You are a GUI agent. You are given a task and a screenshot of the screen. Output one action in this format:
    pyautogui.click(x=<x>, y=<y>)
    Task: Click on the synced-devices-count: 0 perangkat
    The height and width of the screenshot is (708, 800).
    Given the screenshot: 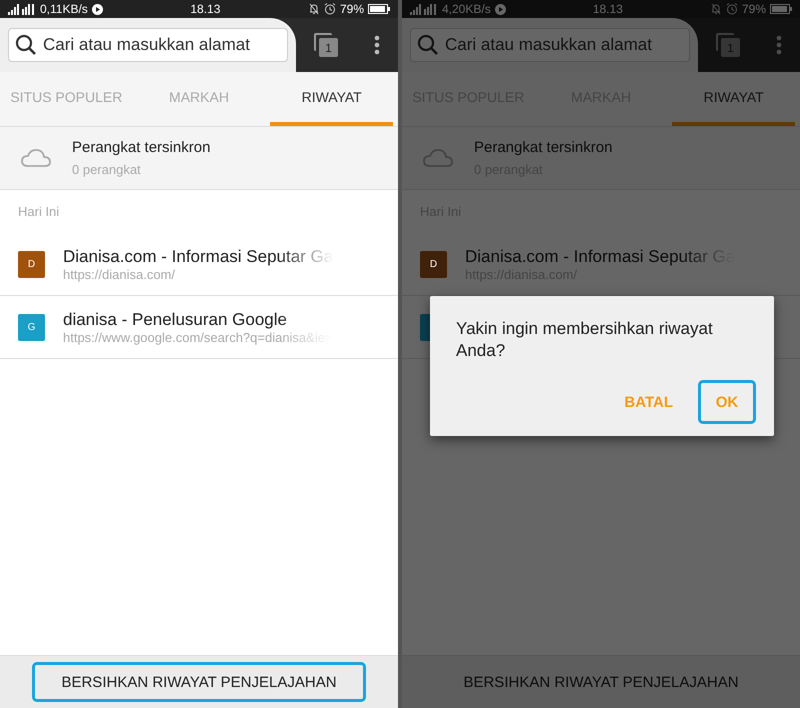 What is the action you would take?
    pyautogui.click(x=107, y=169)
    